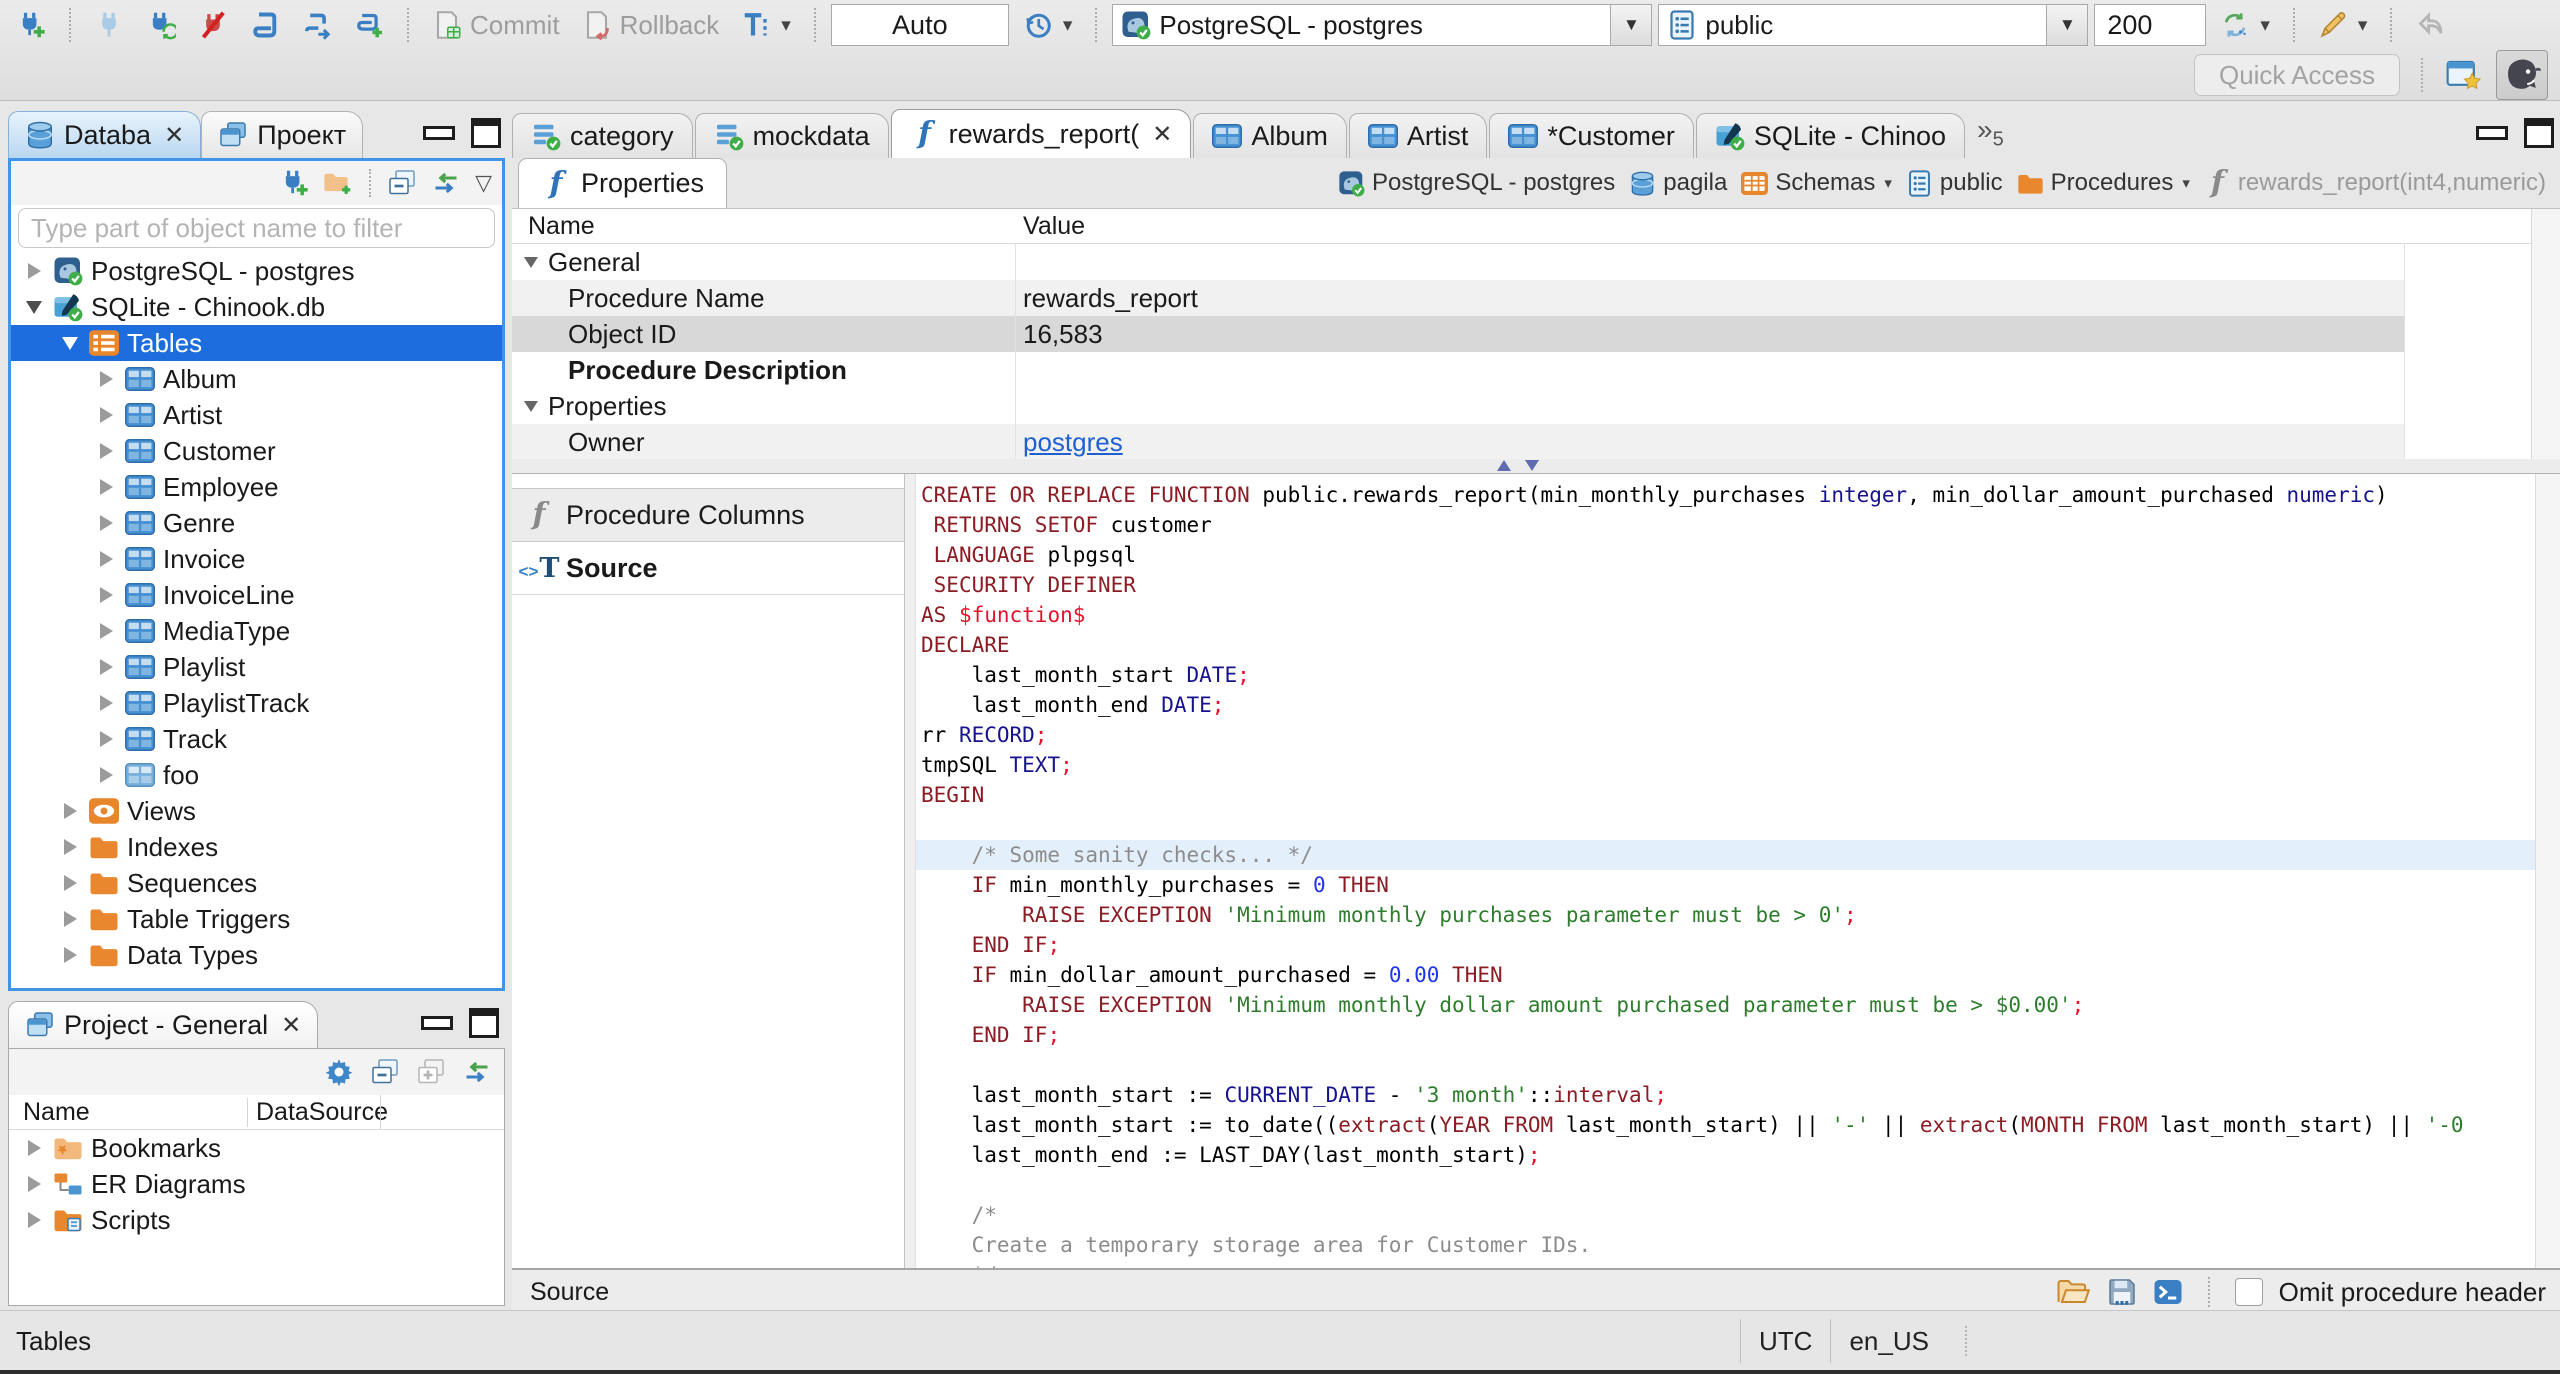 This screenshot has height=1374, width=2560. I want to click on schema-select: public ▼, so click(1873, 25).